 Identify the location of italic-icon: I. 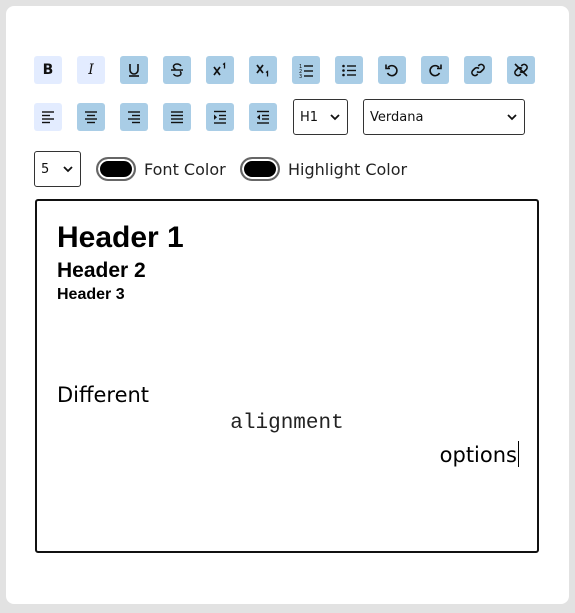
(91, 70).